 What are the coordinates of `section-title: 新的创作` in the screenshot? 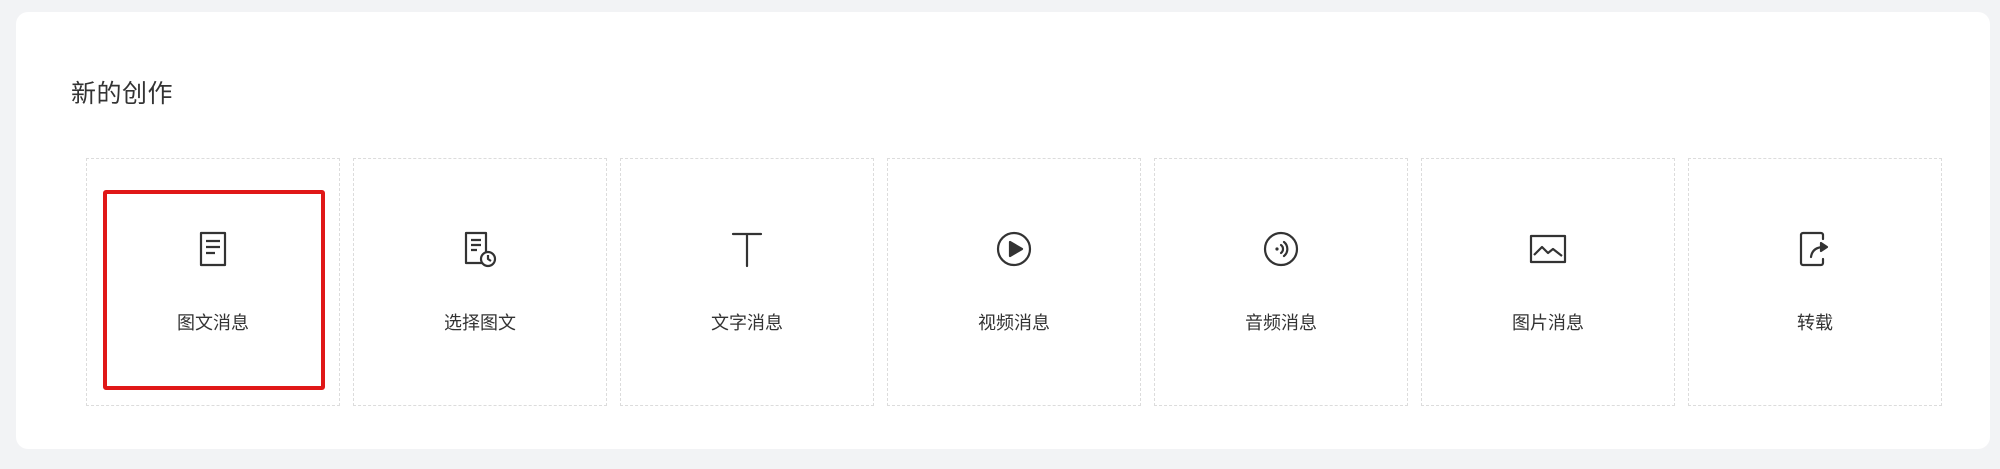 It's located at (122, 93).